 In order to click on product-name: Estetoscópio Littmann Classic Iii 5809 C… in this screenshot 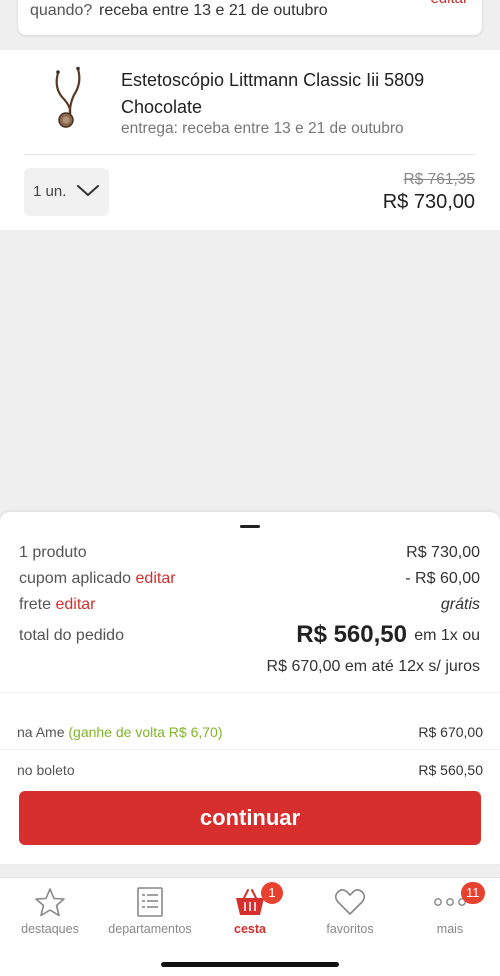, I will do `click(286, 94)`.